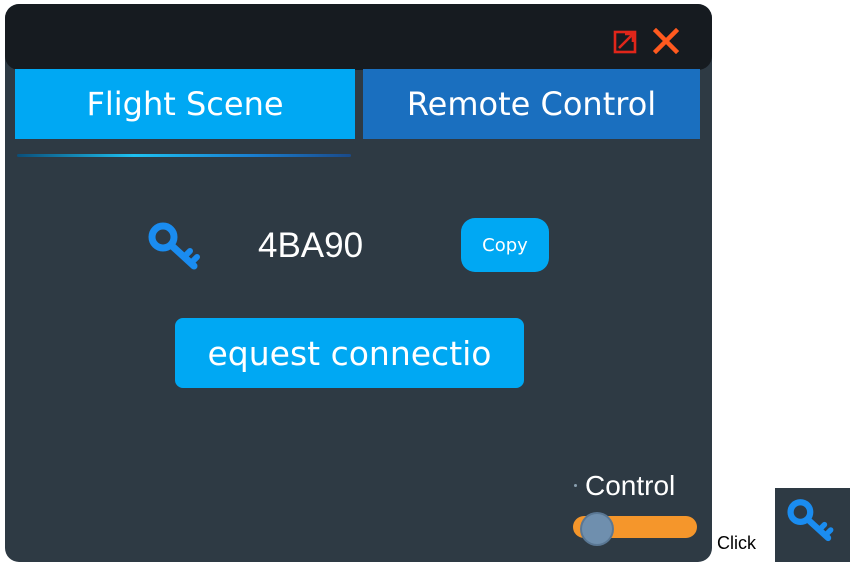 The width and height of the screenshot is (853, 564). I want to click on tab-remote-control-label: Remote Control, so click(531, 104).